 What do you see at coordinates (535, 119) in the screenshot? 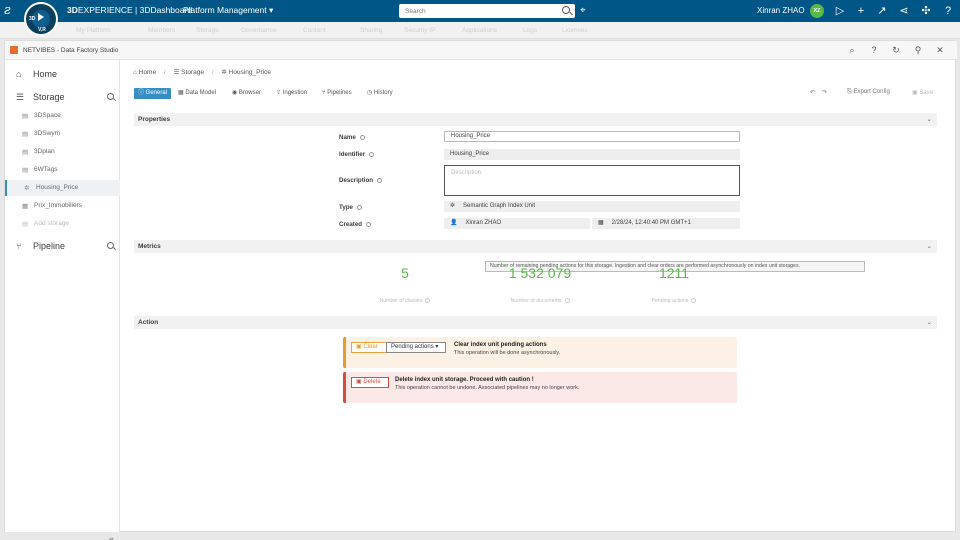
I see `properties-section-header: Properties ⌄` at bounding box center [535, 119].